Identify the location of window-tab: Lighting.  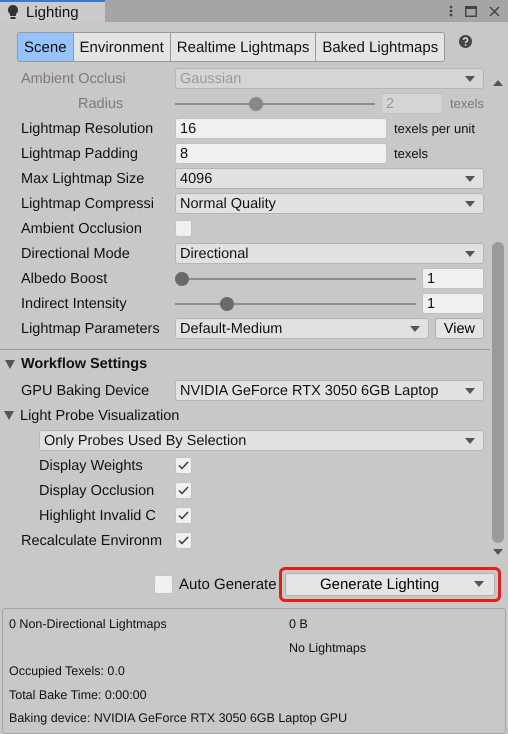
(52, 11).